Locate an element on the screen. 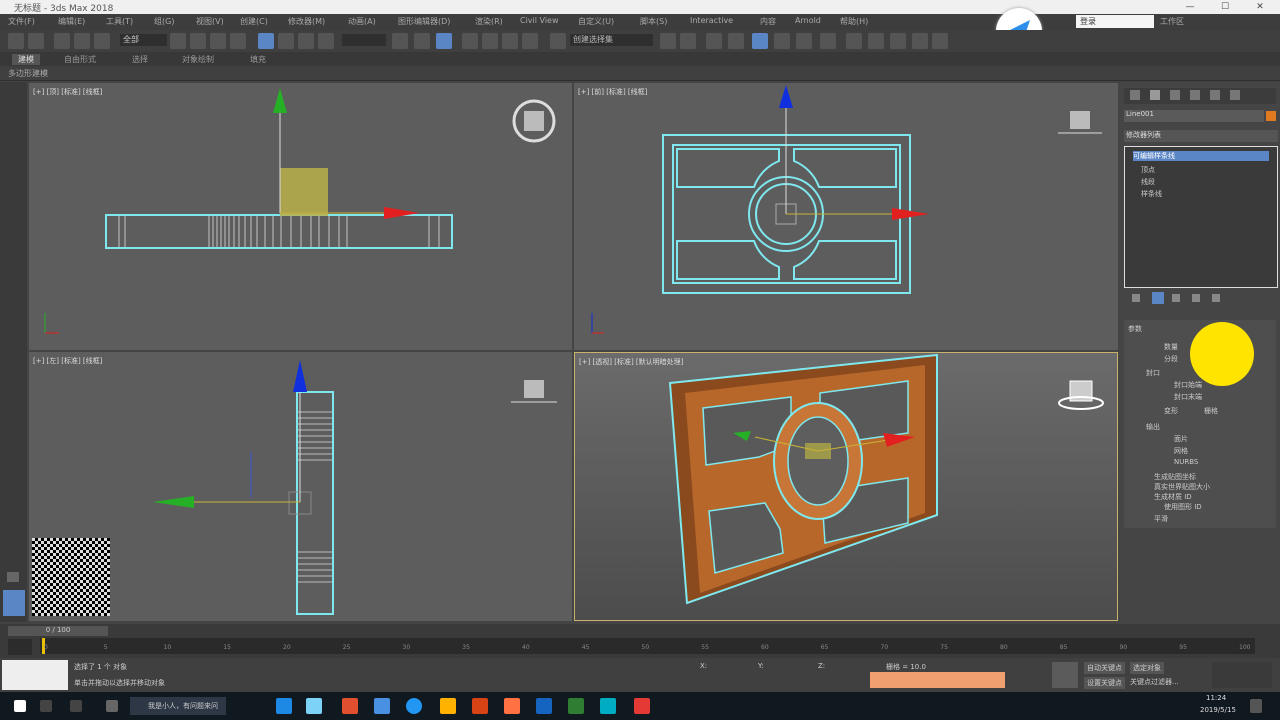 This screenshot has width=1280, height=720. playback-controls is located at coordinates (937, 680).